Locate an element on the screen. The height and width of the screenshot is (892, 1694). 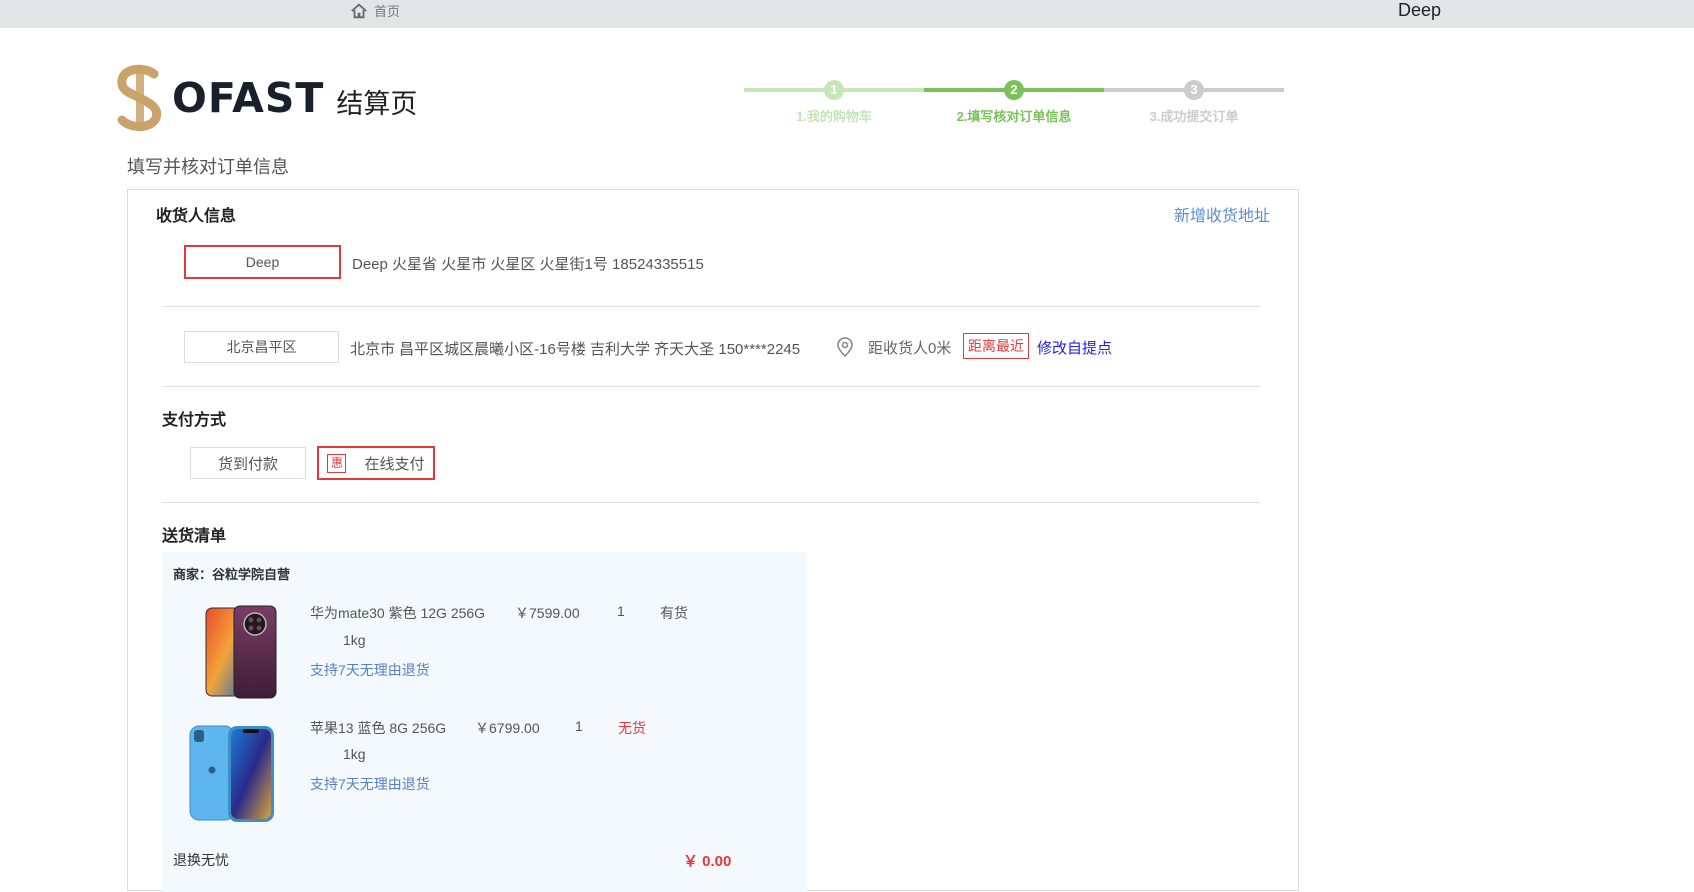
worry-free-return-label: 退换无忧 is located at coordinates (201, 860).